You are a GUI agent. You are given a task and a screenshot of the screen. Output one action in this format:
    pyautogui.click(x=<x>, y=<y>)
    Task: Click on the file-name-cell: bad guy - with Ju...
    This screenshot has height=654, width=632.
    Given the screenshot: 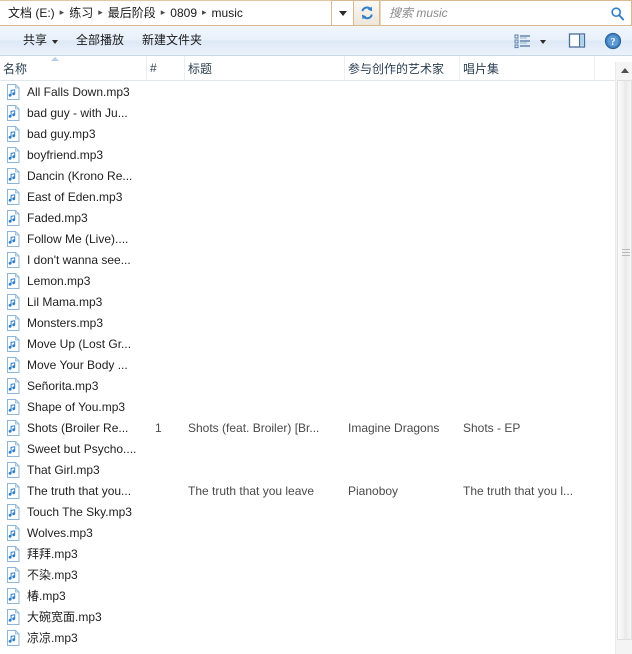 What is the action you would take?
    pyautogui.click(x=73, y=112)
    